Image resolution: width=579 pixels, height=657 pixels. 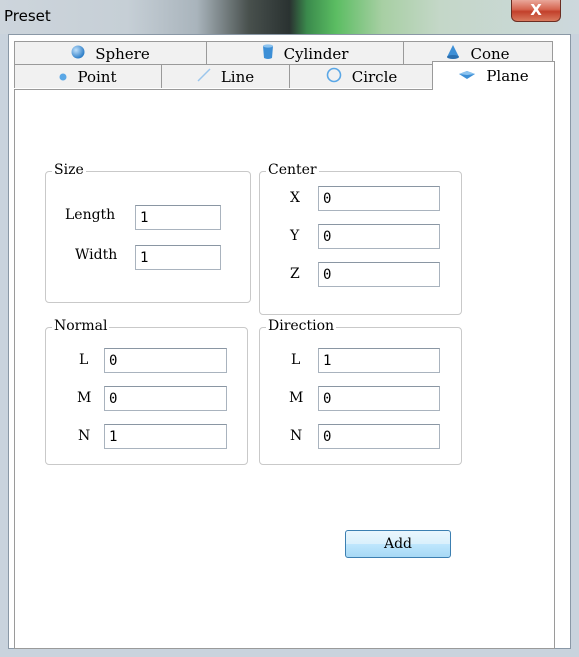 I want to click on window-title: Preset, so click(x=27, y=16).